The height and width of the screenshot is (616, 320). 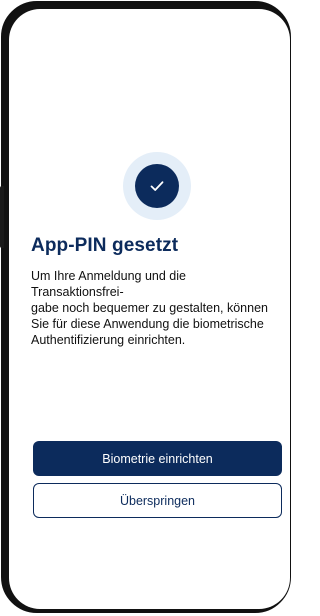 What do you see at coordinates (147, 324) in the screenshot?
I see `description-line: Sie für diese Anwendung die biometrische` at bounding box center [147, 324].